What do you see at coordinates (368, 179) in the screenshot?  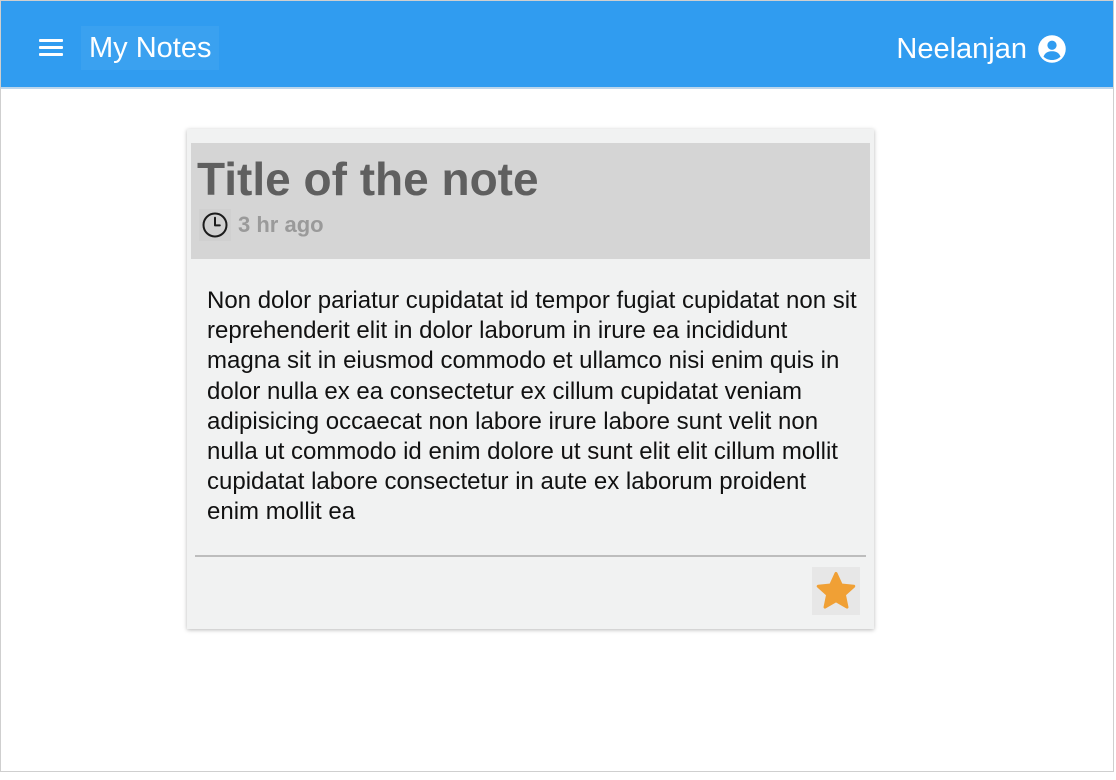 I see `note-title: Title of the note` at bounding box center [368, 179].